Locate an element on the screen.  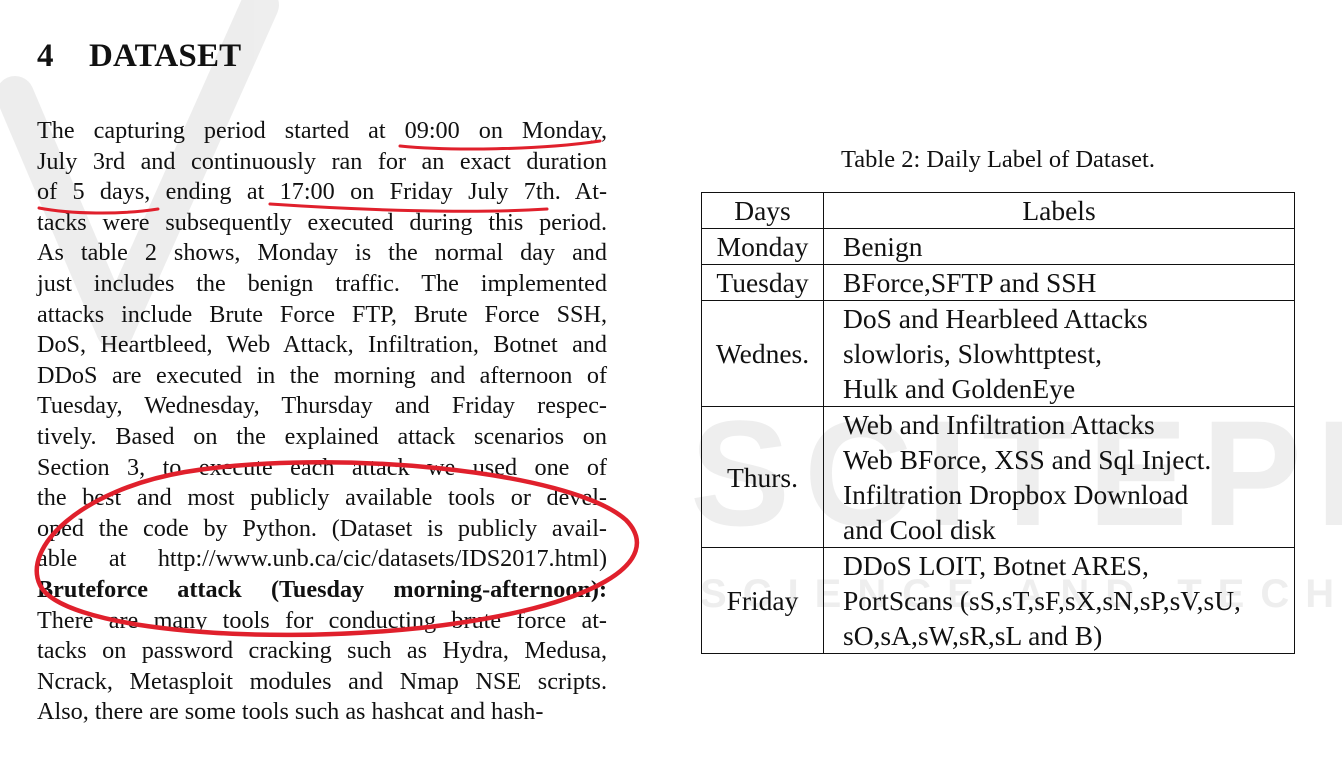
day-cell: Thurs. is located at coordinates (762, 477).